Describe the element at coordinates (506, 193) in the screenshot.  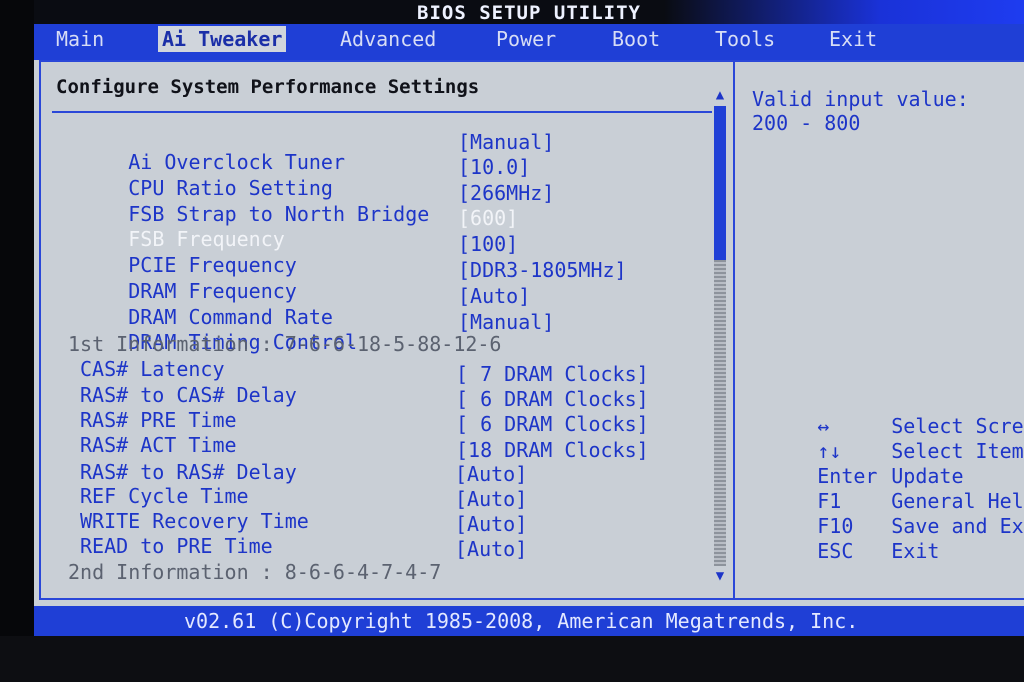
I see `setting-value-fsb-strap: [266MHz]` at that location.